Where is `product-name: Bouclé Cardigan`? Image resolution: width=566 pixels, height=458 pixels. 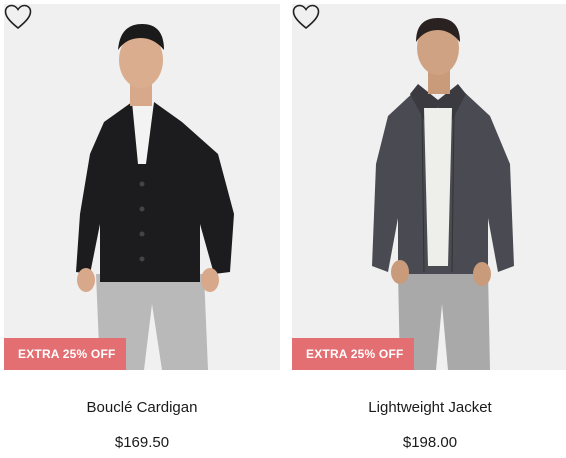
product-name: Bouclé Cardigan is located at coordinates (142, 407).